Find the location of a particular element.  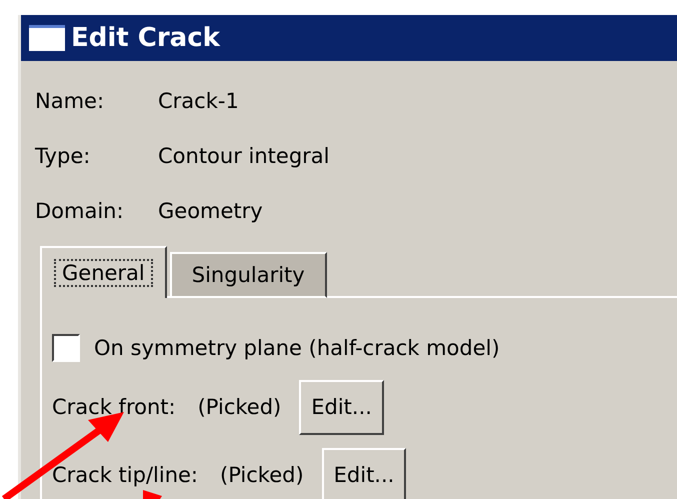

field-value: Geometry is located at coordinates (210, 210).